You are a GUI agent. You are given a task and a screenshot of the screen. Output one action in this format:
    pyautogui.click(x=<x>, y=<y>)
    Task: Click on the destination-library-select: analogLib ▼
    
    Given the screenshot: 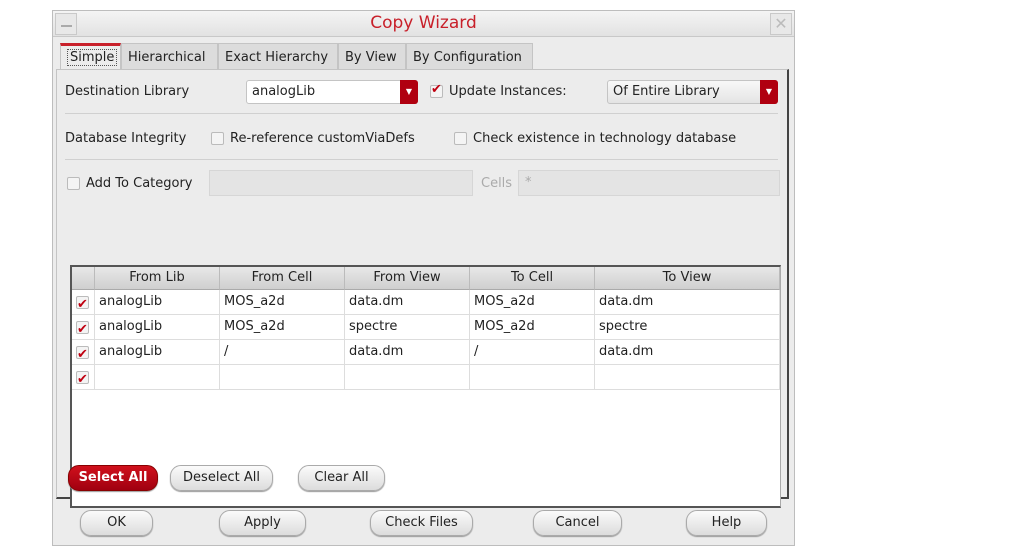 What is the action you would take?
    pyautogui.click(x=332, y=92)
    